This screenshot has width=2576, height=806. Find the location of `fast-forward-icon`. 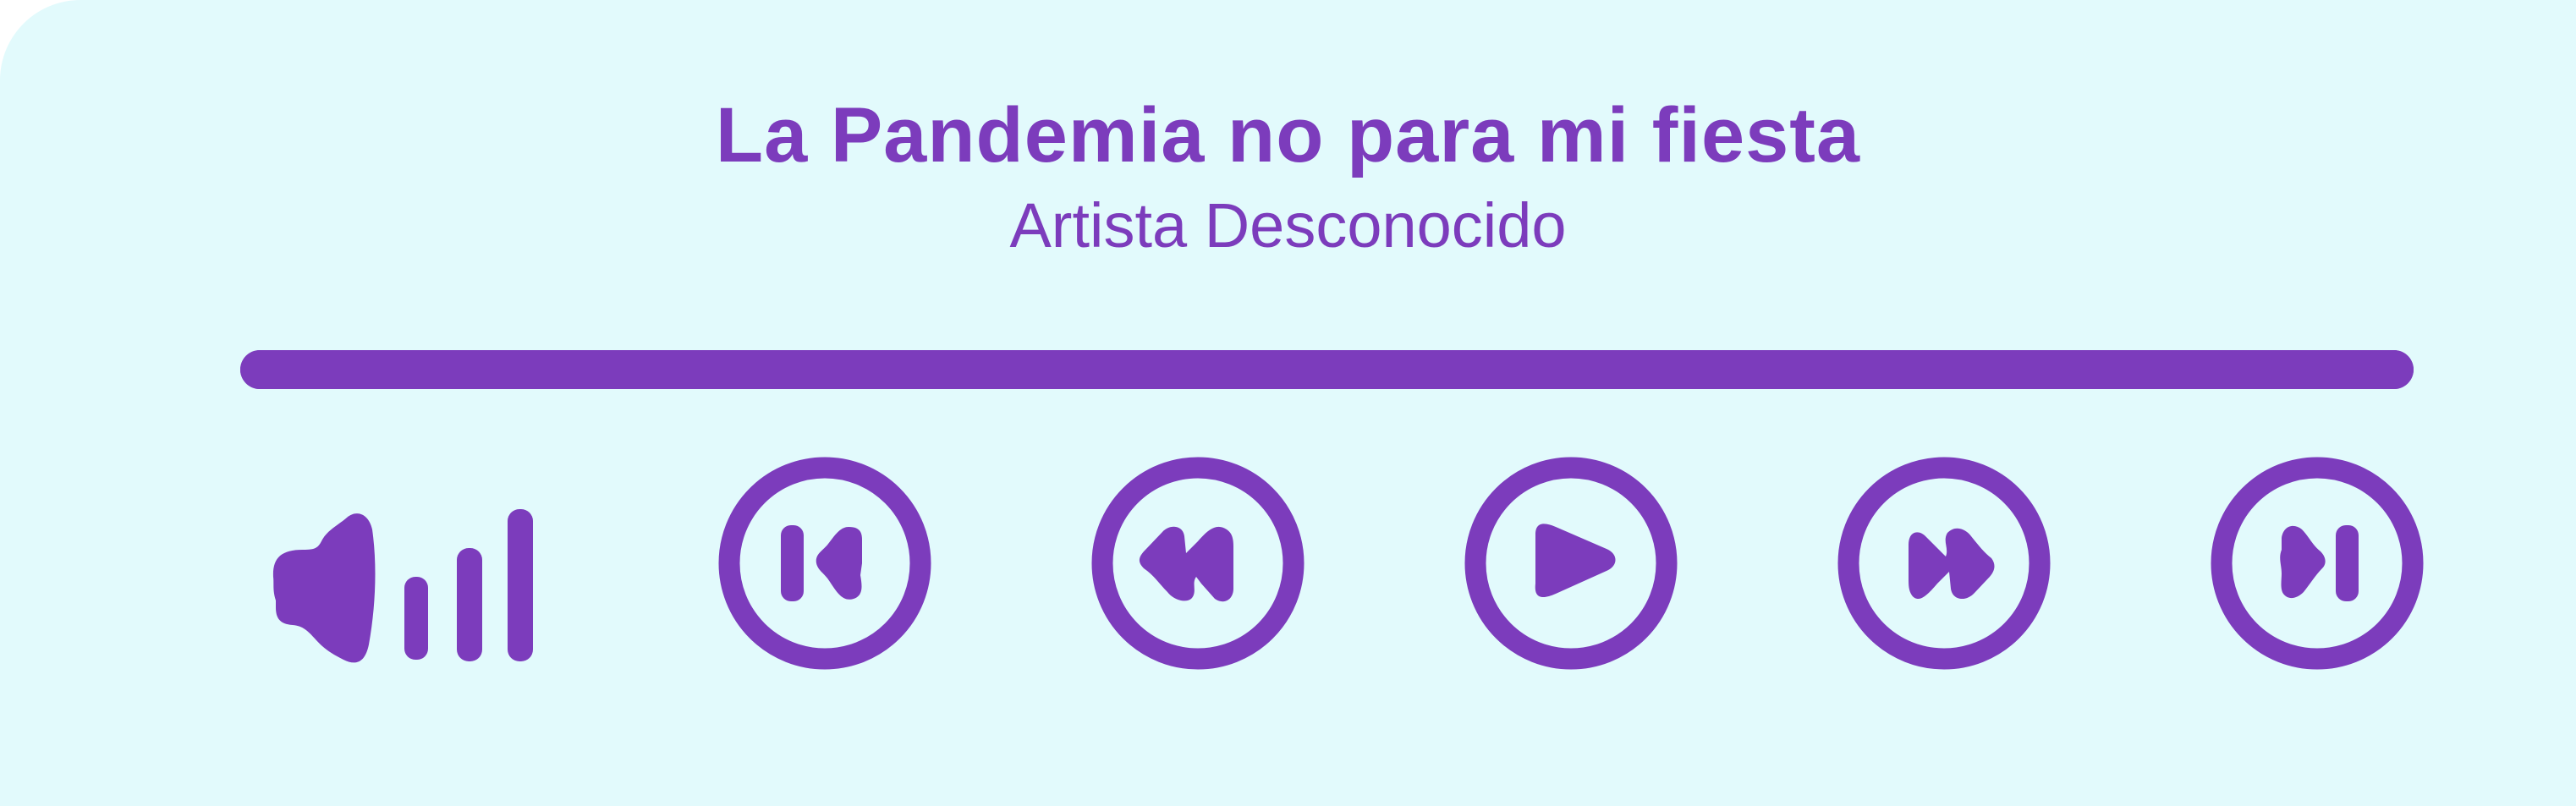

fast-forward-icon is located at coordinates (1952, 564).